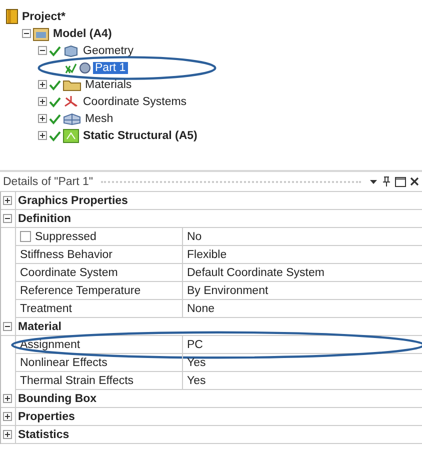  Describe the element at coordinates (80, 290) in the screenshot. I see `property-label: Reference Temperature` at that location.